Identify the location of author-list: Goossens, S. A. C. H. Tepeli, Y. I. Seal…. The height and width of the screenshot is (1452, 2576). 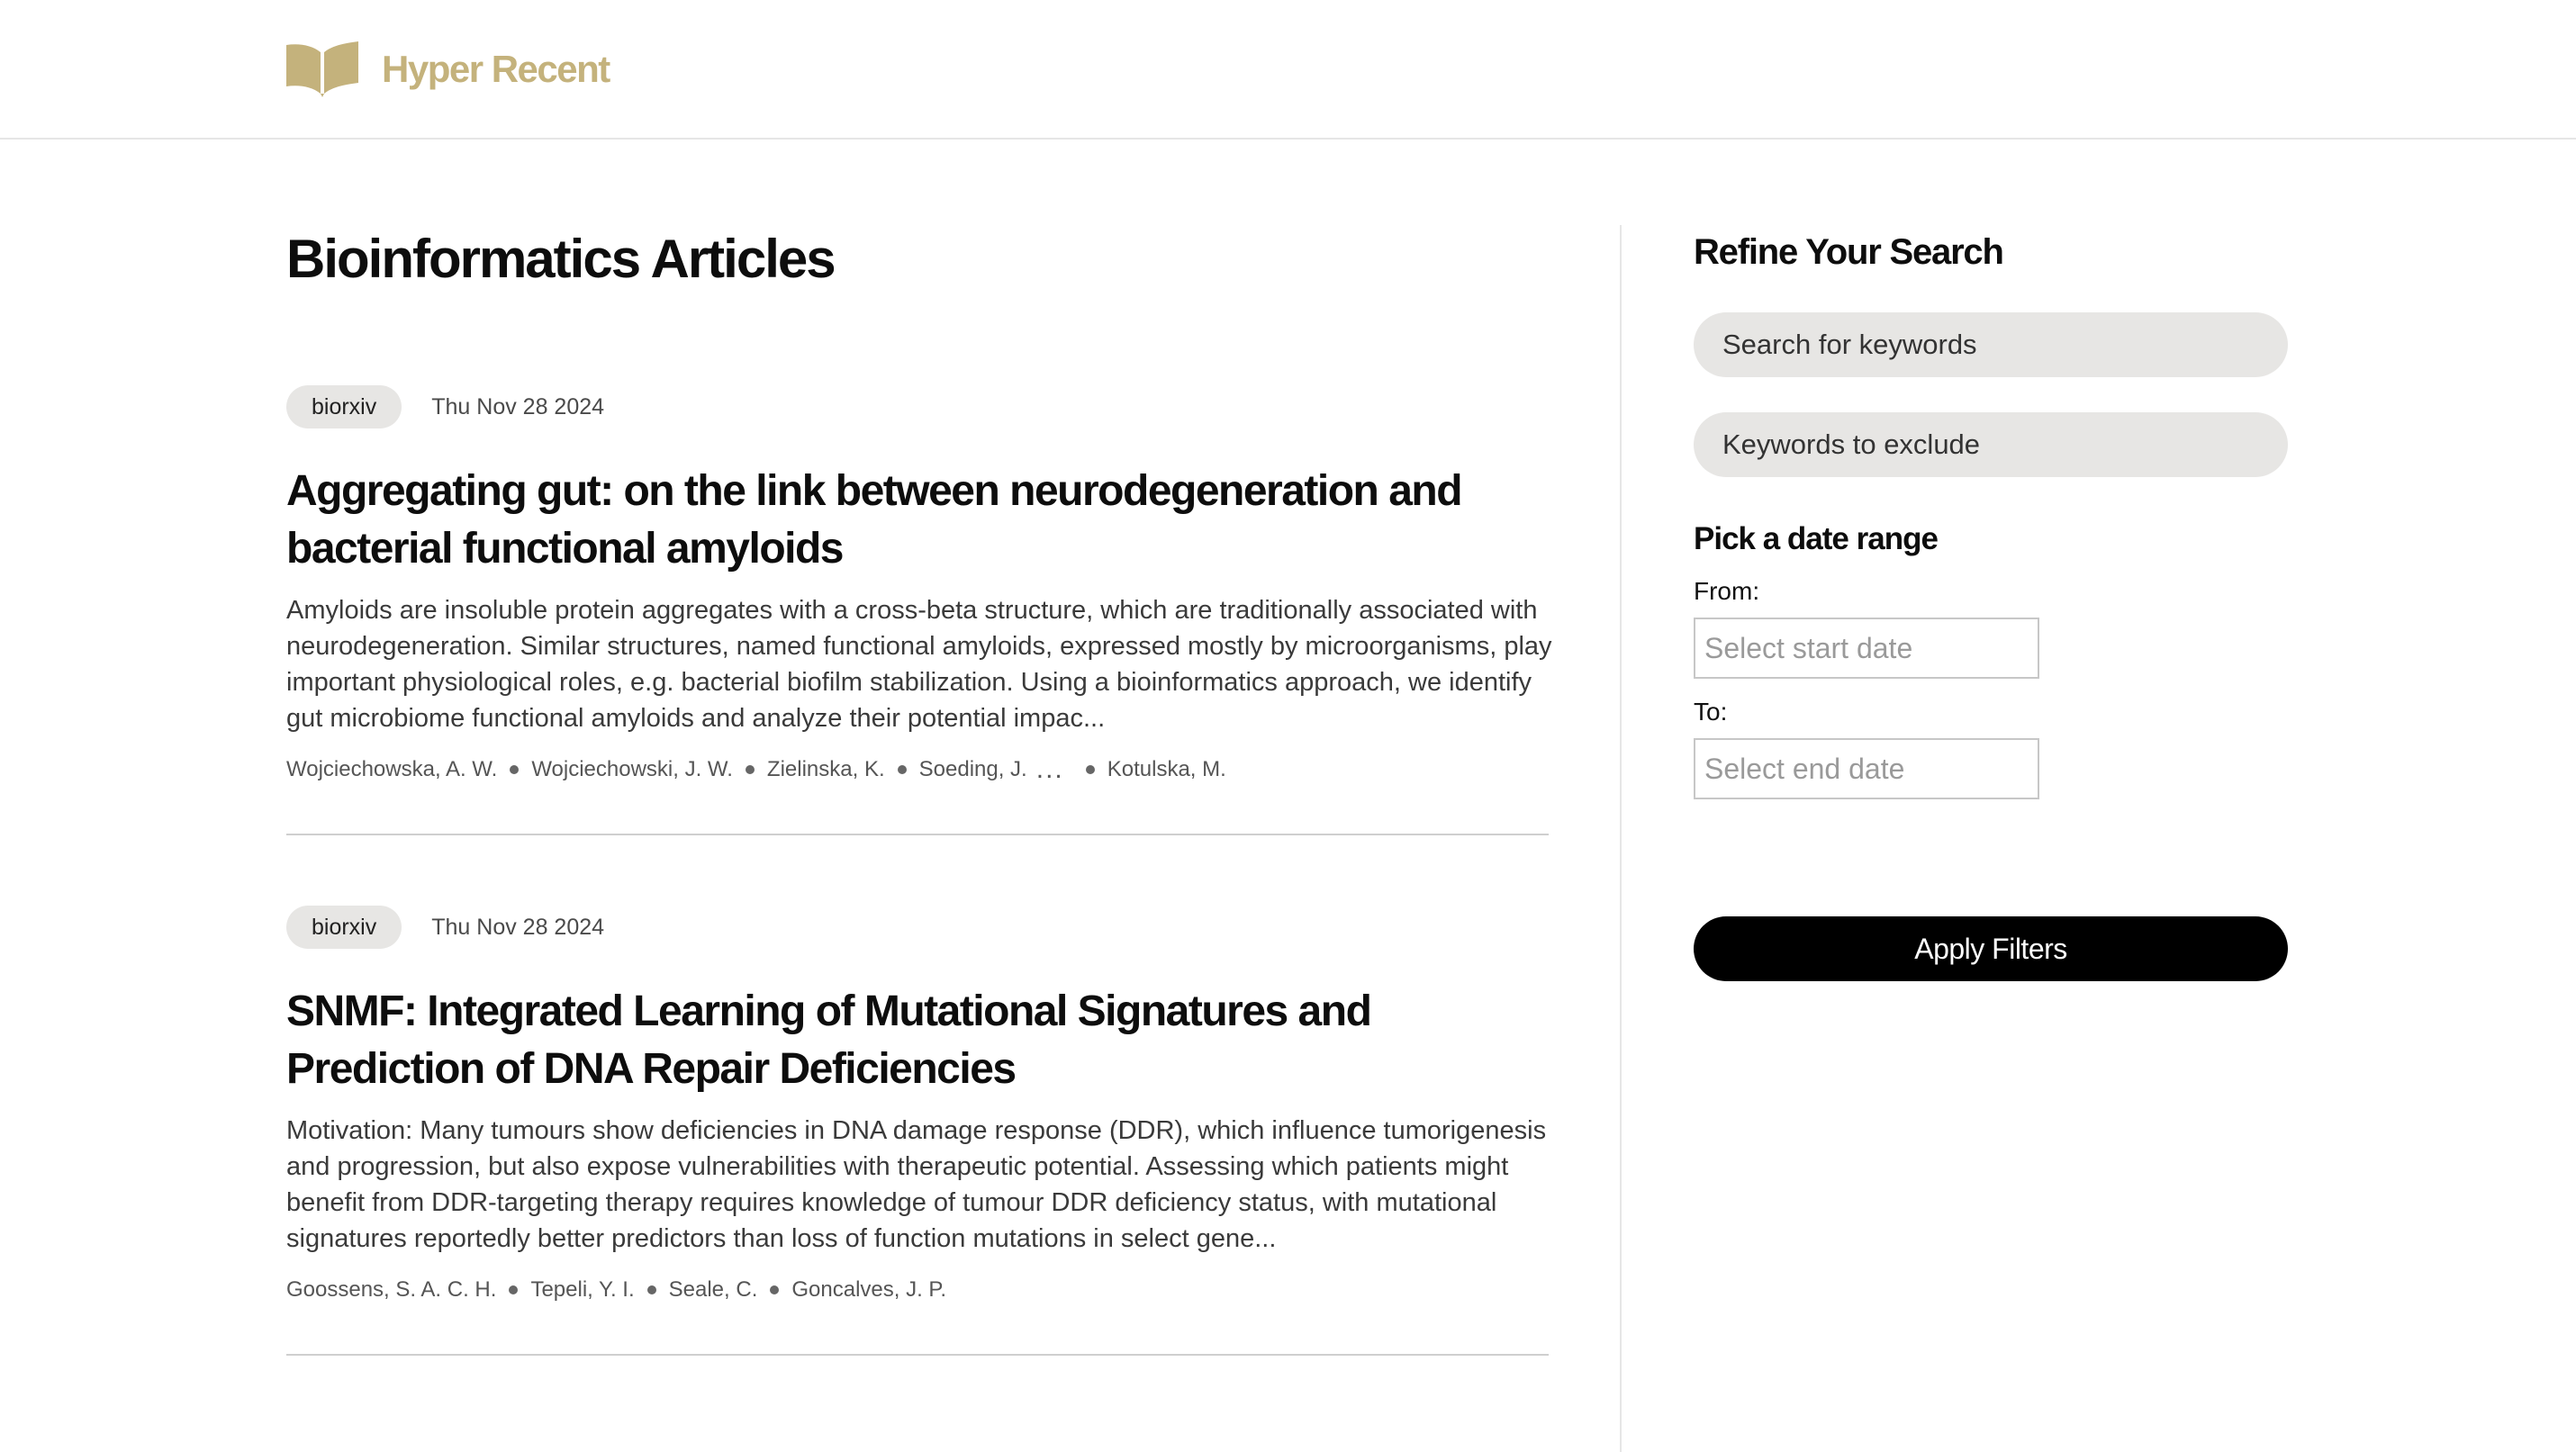
(917, 1290).